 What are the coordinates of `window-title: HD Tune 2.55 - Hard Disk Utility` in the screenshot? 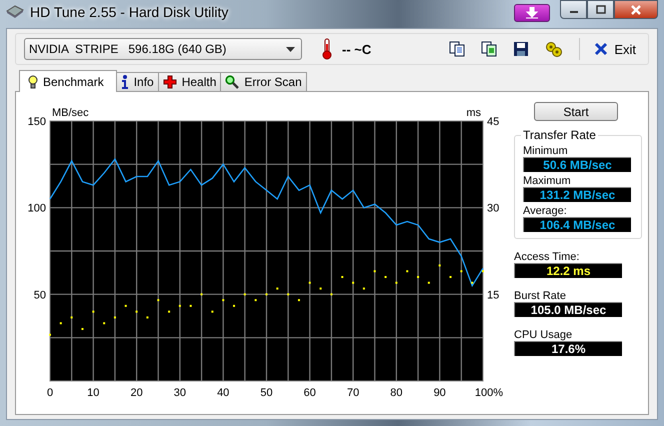 It's located at (129, 12).